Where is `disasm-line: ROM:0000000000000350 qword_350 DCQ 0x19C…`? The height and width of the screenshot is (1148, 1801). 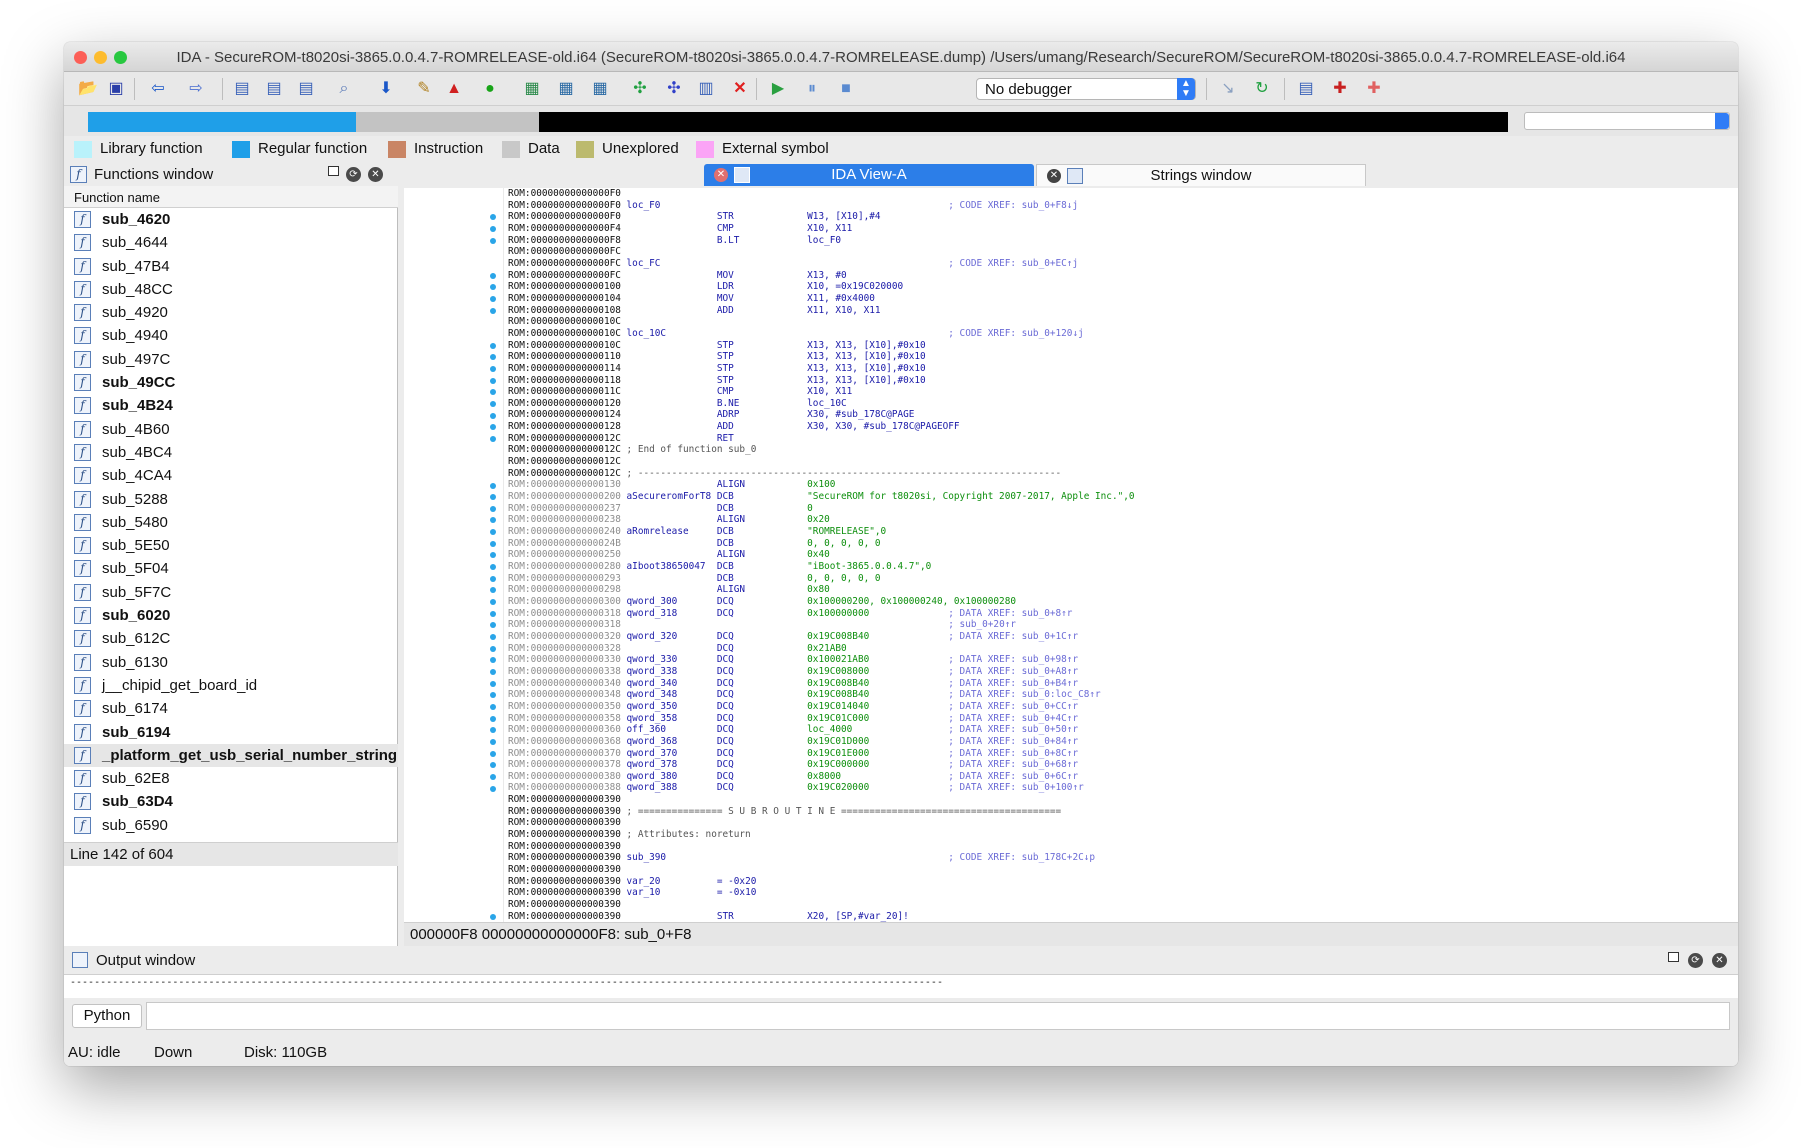
disasm-line: ROM:0000000000000350 qword_350 DCQ 0x19C… is located at coordinates (821, 707).